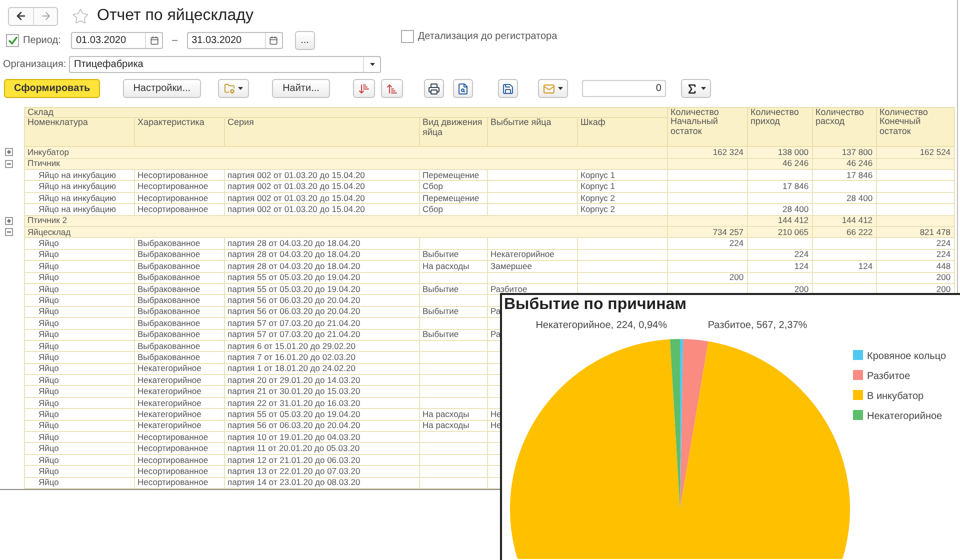  What do you see at coordinates (80, 16) in the screenshot?
I see `star-icon` at bounding box center [80, 16].